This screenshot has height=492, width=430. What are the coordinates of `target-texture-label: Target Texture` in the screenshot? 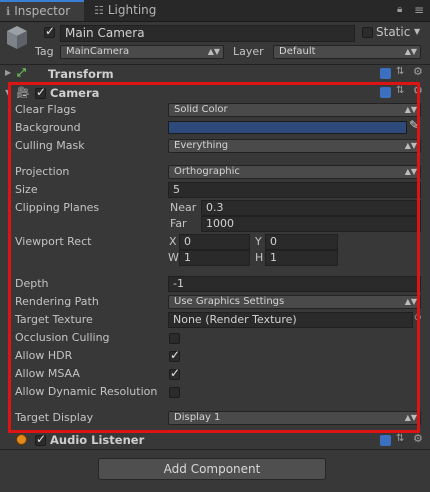 It's located at (54, 319).